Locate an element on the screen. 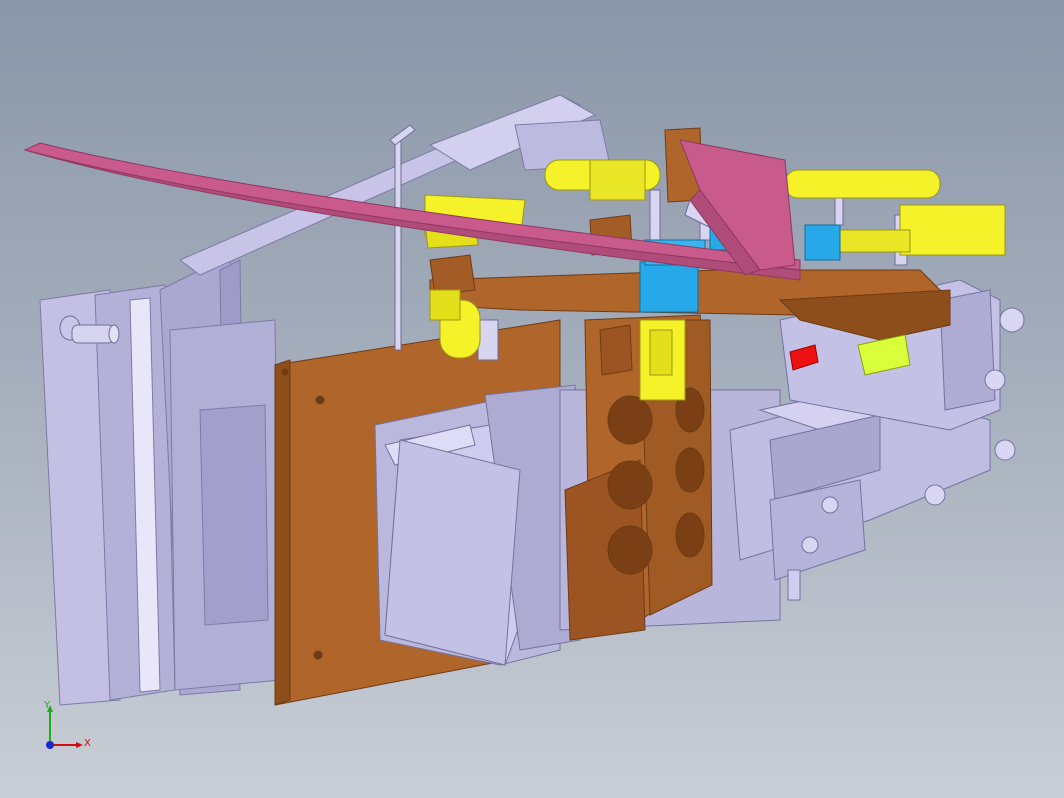 The width and height of the screenshot is (1064, 798). axis-triad-icon: Y X is located at coordinates (70, 730).